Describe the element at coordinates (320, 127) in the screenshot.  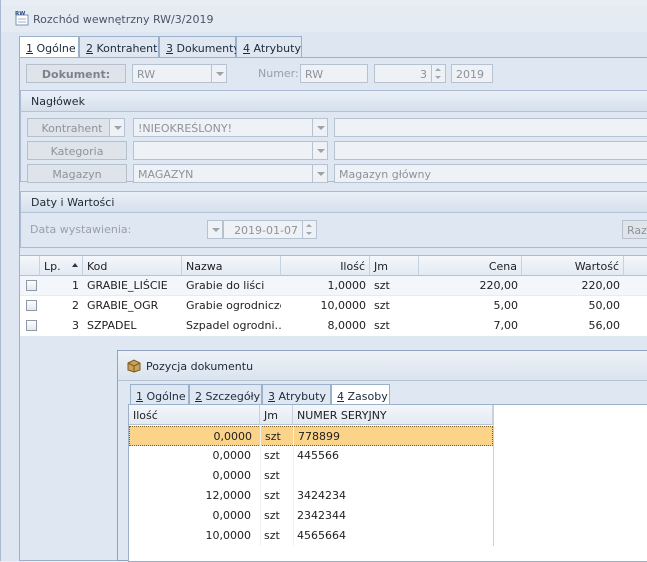
I see `kontrahent-dropdown-icon` at that location.